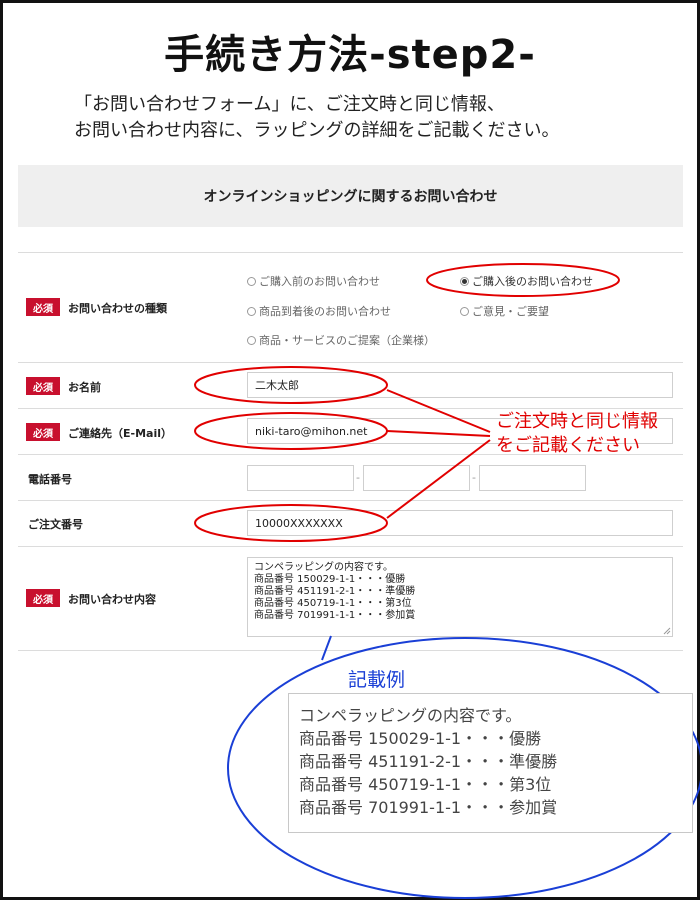  What do you see at coordinates (335, 591) in the screenshot?
I see `textarea-line: 商品番号 451191-2-1・・・準優勝` at bounding box center [335, 591].